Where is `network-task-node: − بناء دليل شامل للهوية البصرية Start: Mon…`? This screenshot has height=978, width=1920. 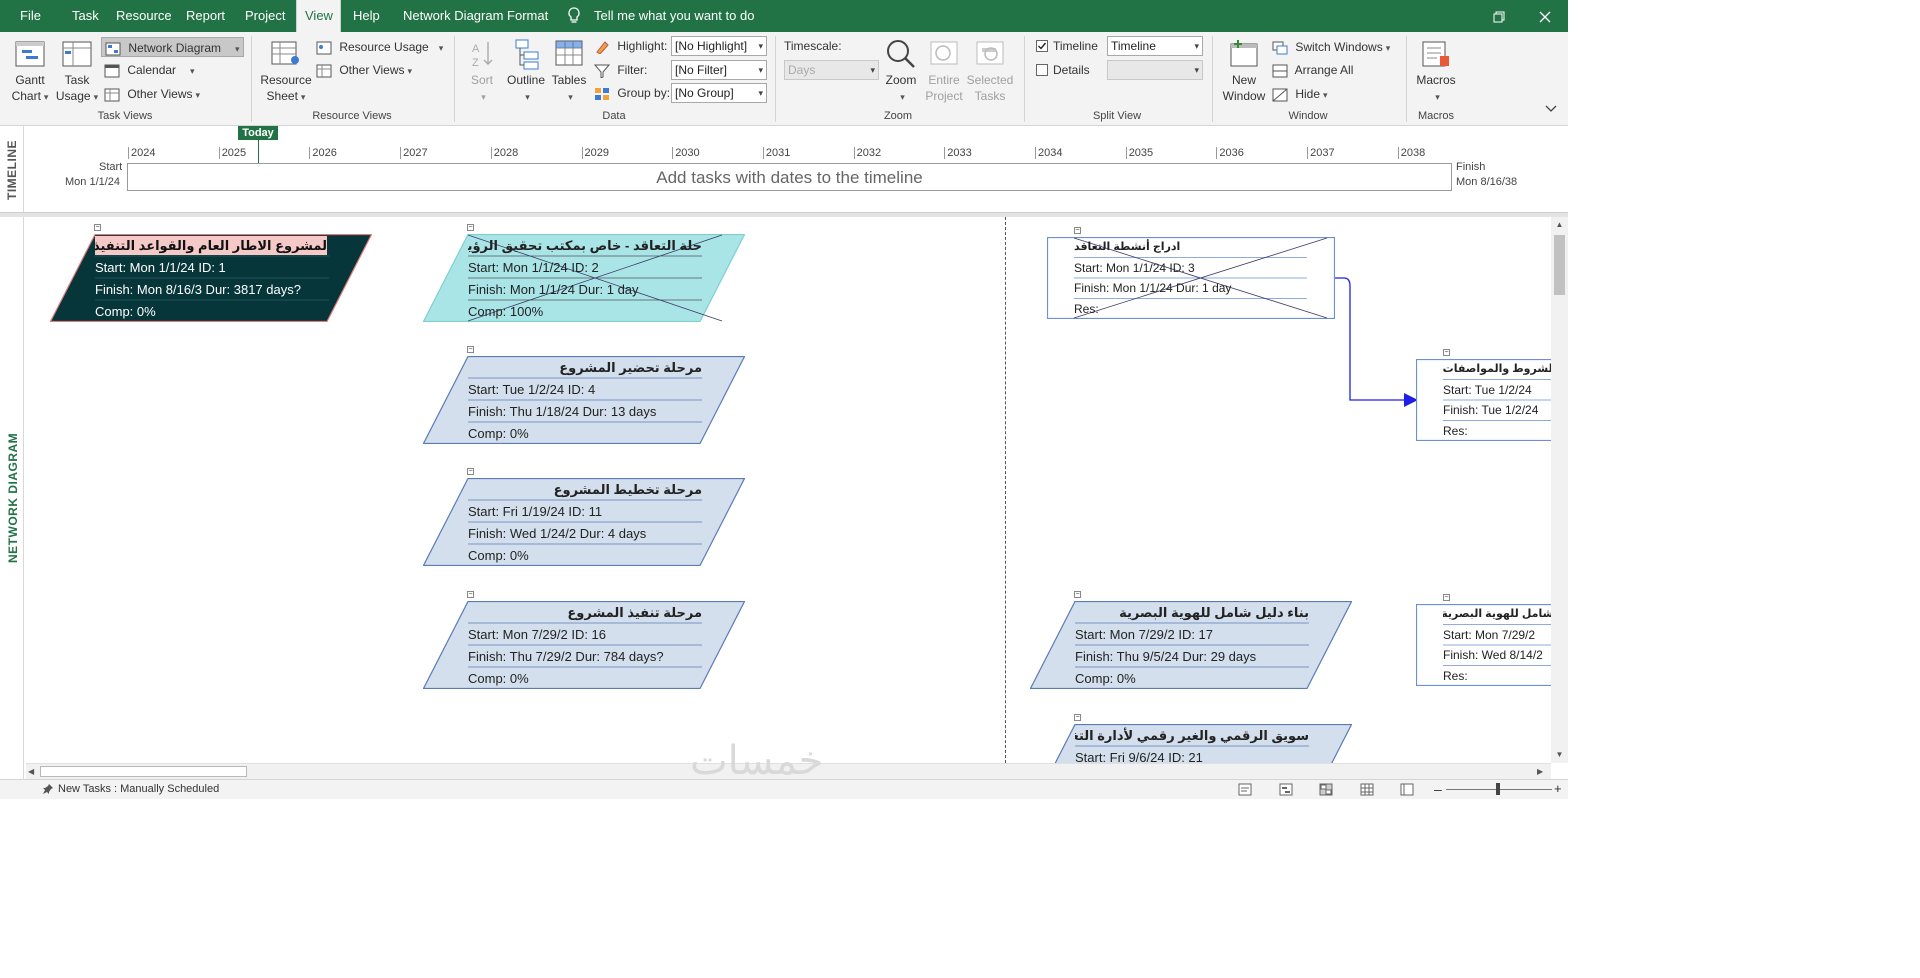
network-task-node: − بناء دليل شامل للهوية البصرية Start: Mon… is located at coordinates (1191, 640).